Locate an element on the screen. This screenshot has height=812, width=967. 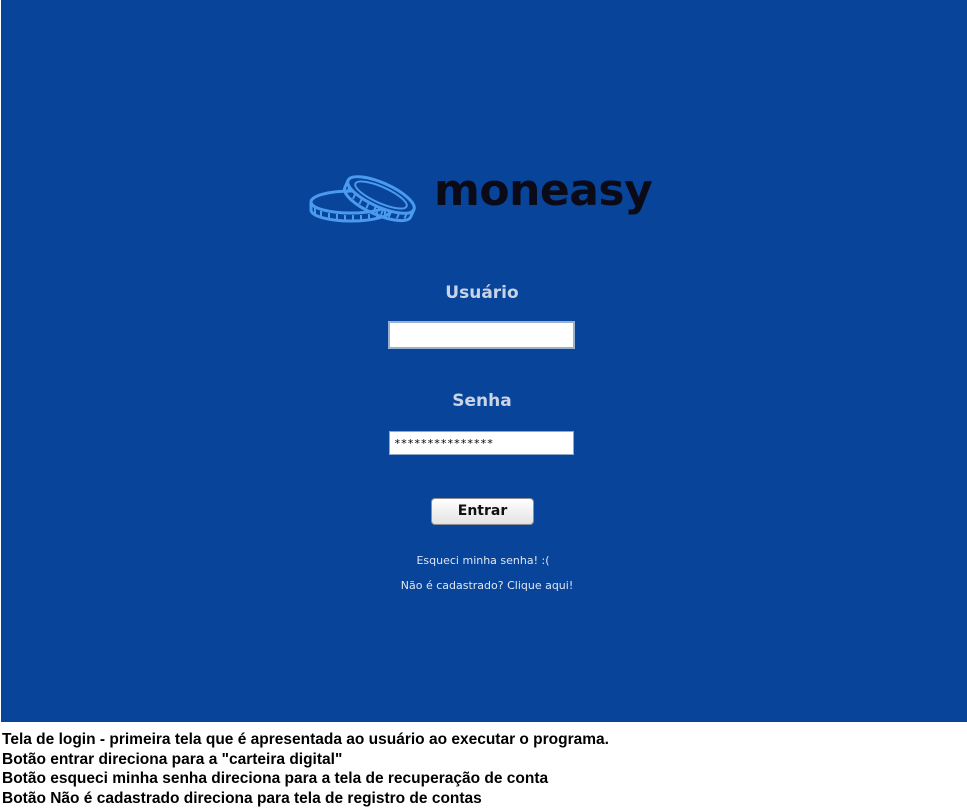
forgot-password-link: Esqueci minha senha! :( is located at coordinates (483, 560).